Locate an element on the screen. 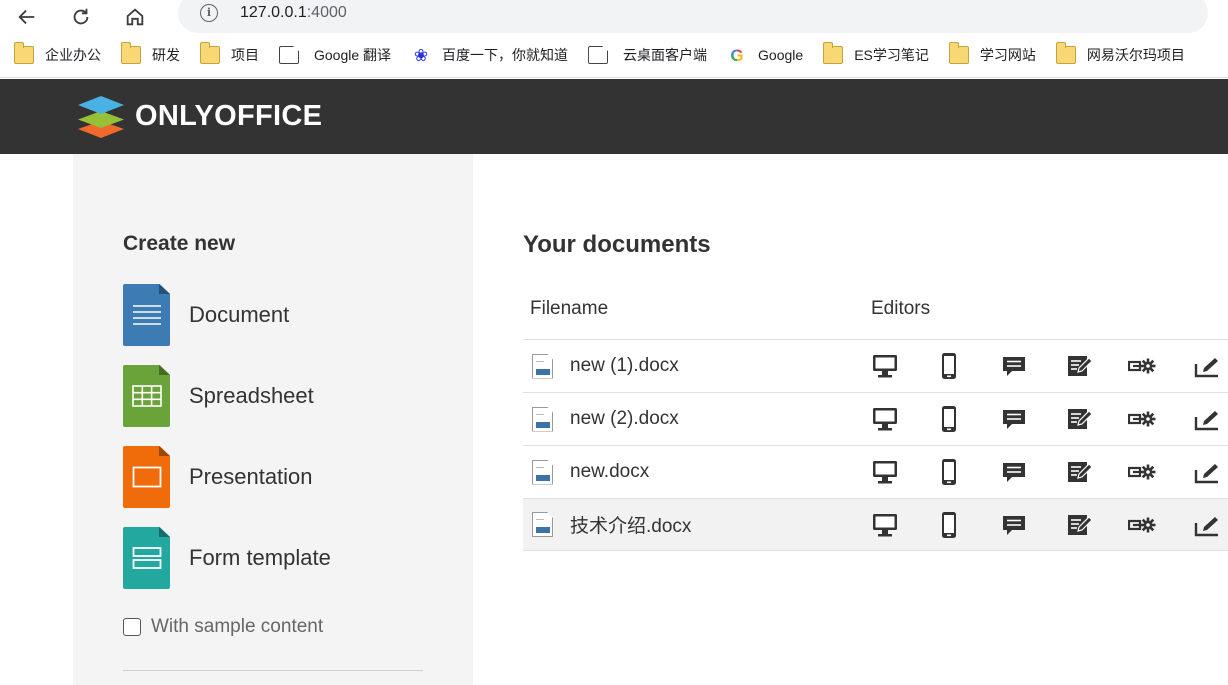 This screenshot has height=685, width=1228. documents-title: Your documents is located at coordinates (617, 244).